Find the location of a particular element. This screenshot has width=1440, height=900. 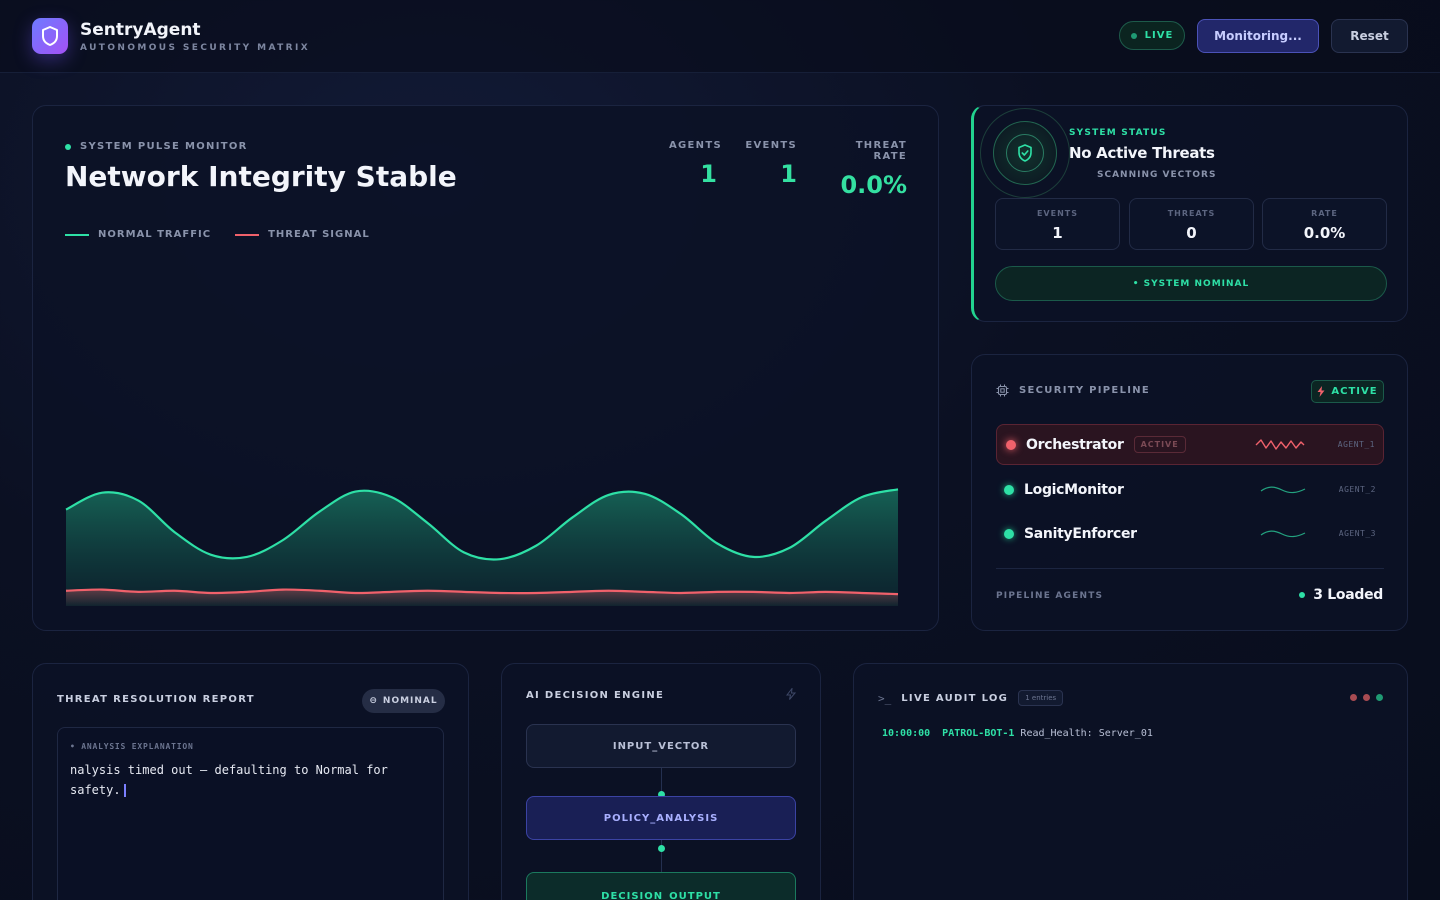

stat-agents-label: AGENTS is located at coordinates (695, 145).